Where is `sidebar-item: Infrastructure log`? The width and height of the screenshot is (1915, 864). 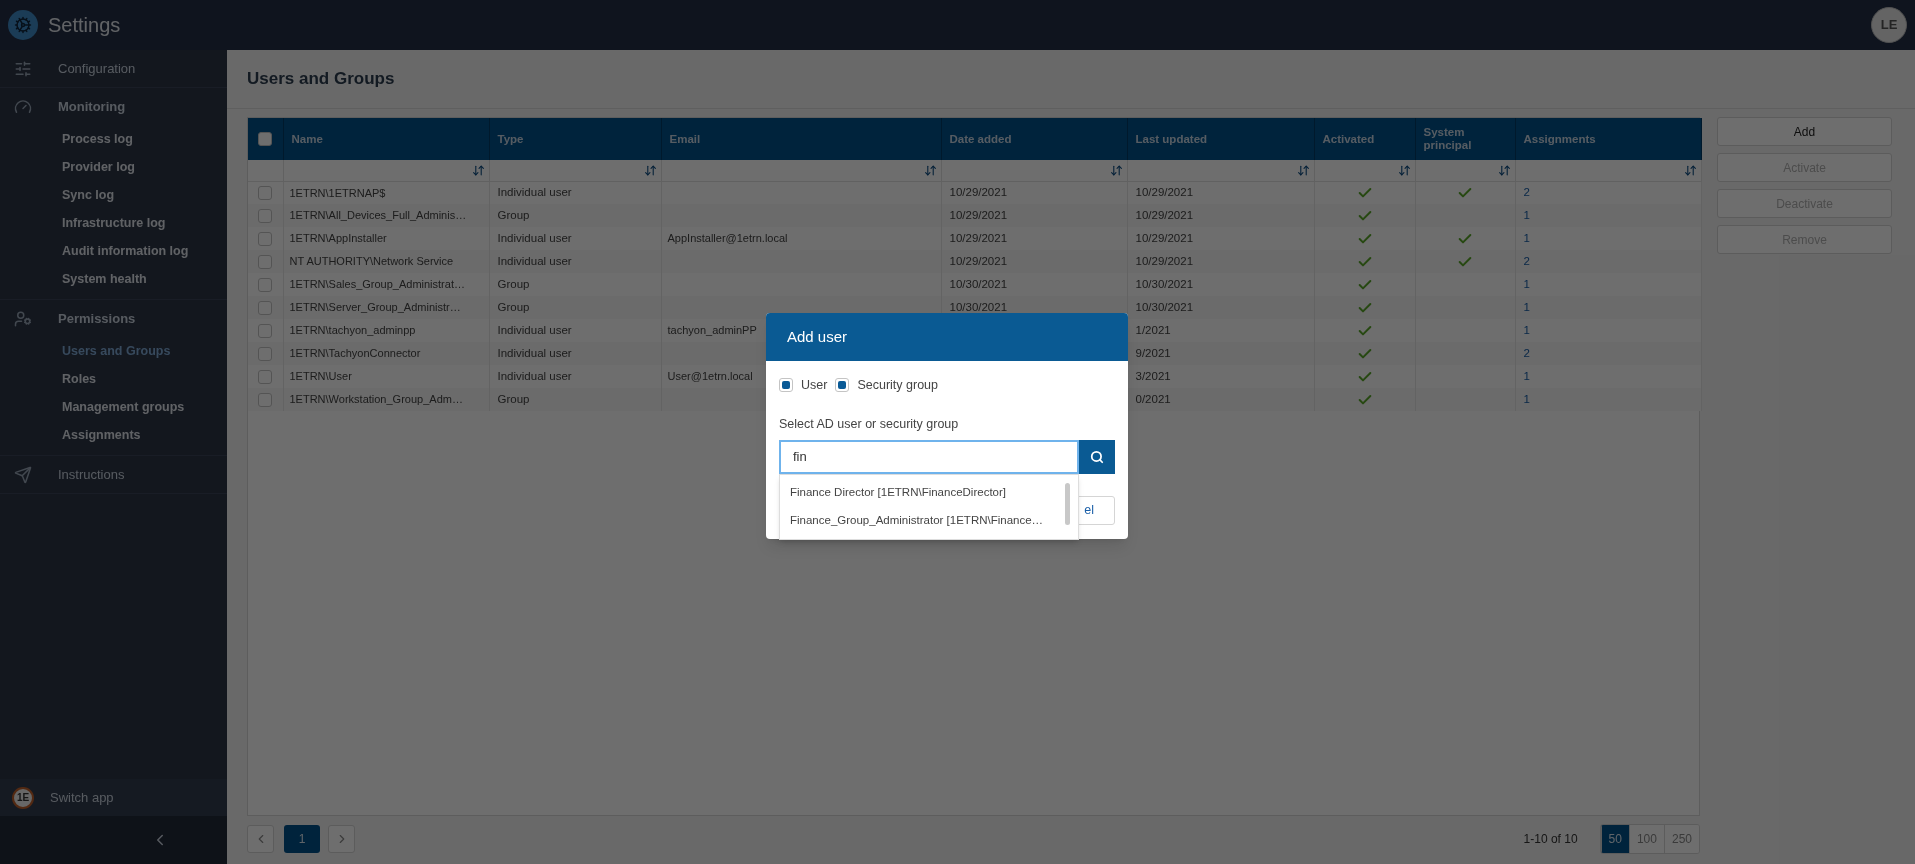
sidebar-item: Infrastructure log is located at coordinates (113, 223).